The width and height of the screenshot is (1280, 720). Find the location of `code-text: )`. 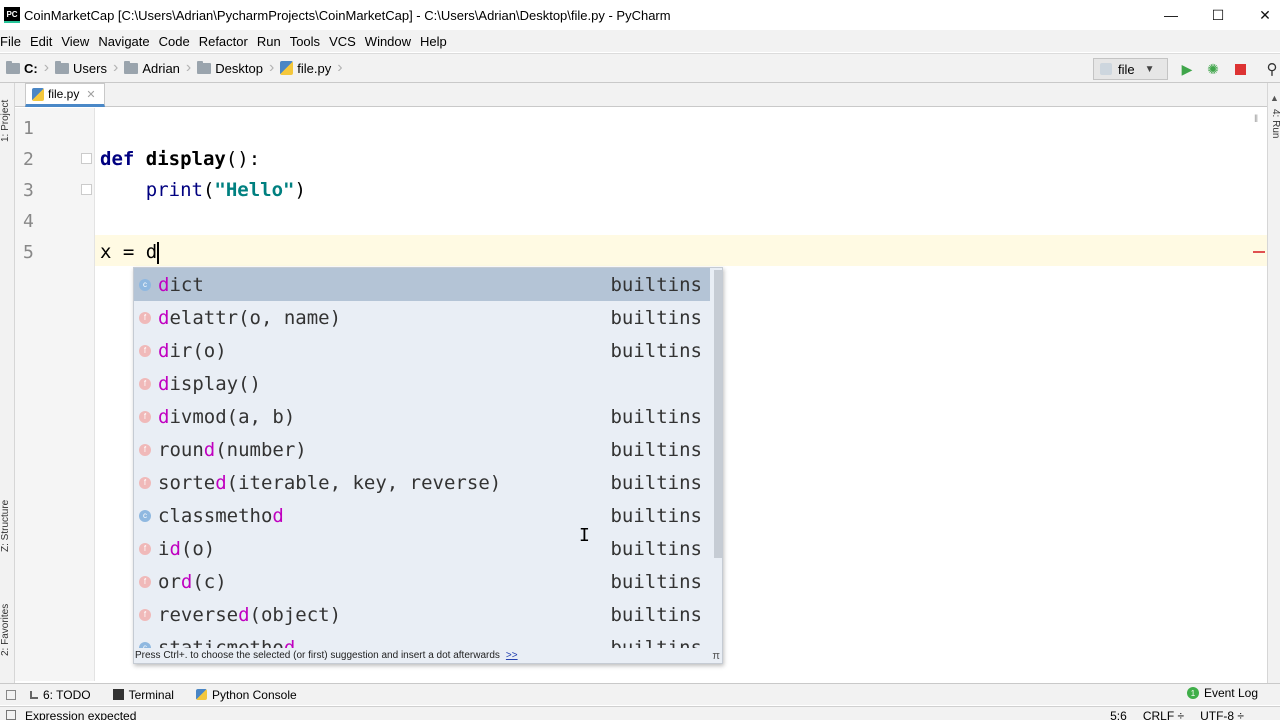

code-text: ) is located at coordinates (300, 190).